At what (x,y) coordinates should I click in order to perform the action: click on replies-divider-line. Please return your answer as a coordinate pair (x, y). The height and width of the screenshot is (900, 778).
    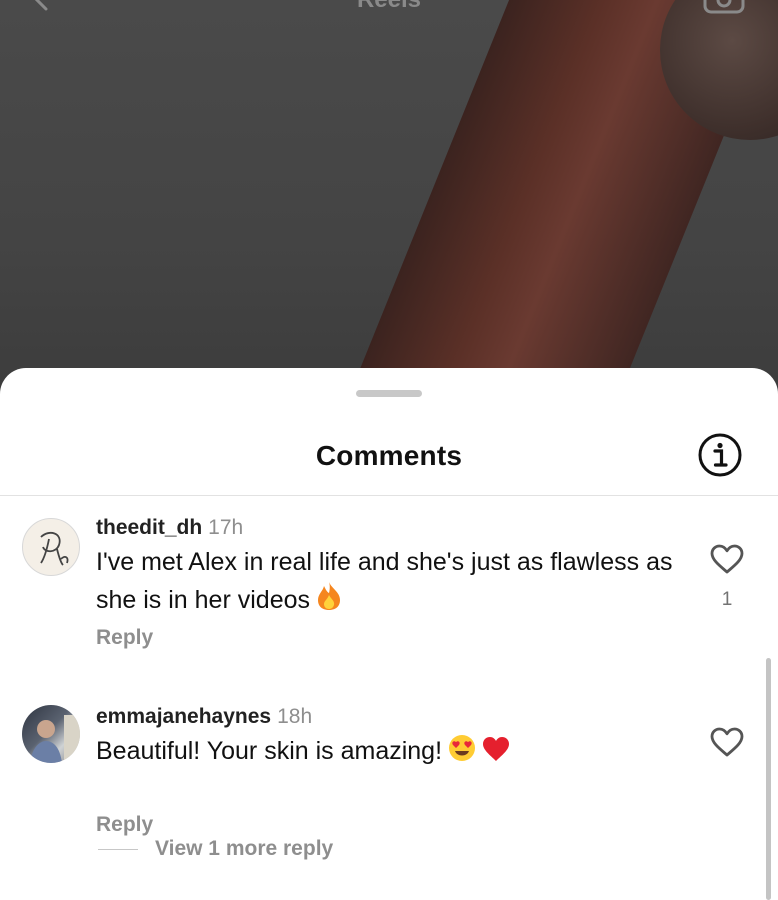
    Looking at the image, I should click on (118, 849).